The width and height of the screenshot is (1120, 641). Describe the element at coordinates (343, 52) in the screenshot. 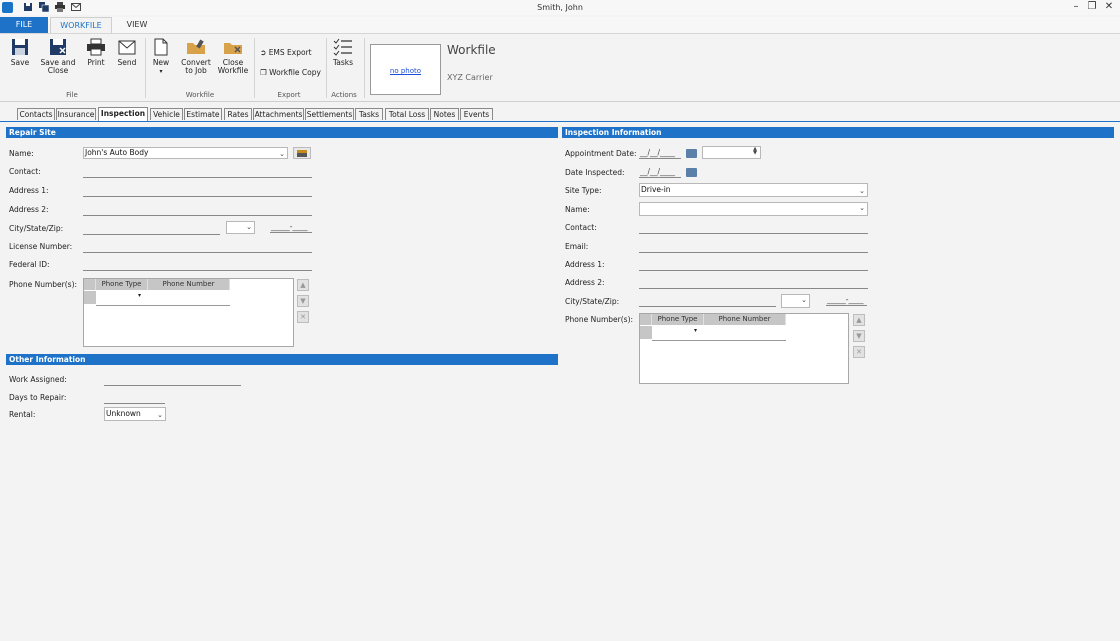

I see `tasks-button: Tasks` at that location.